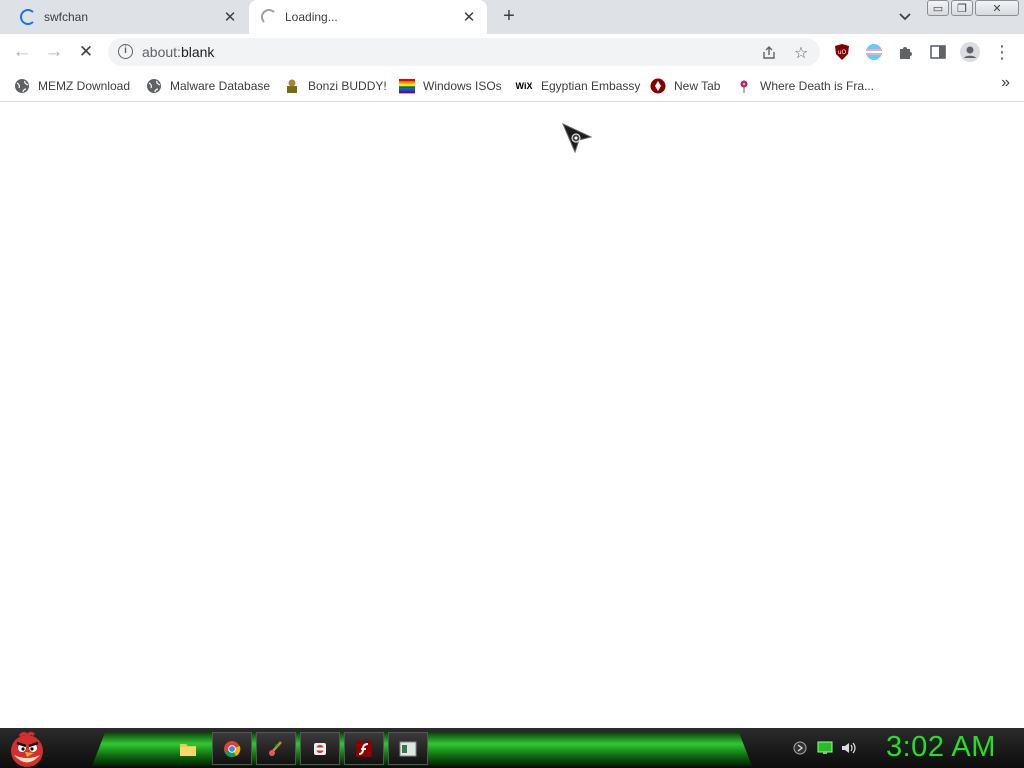  I want to click on bookmark-windows-isos: Windows ISOs, so click(450, 86).